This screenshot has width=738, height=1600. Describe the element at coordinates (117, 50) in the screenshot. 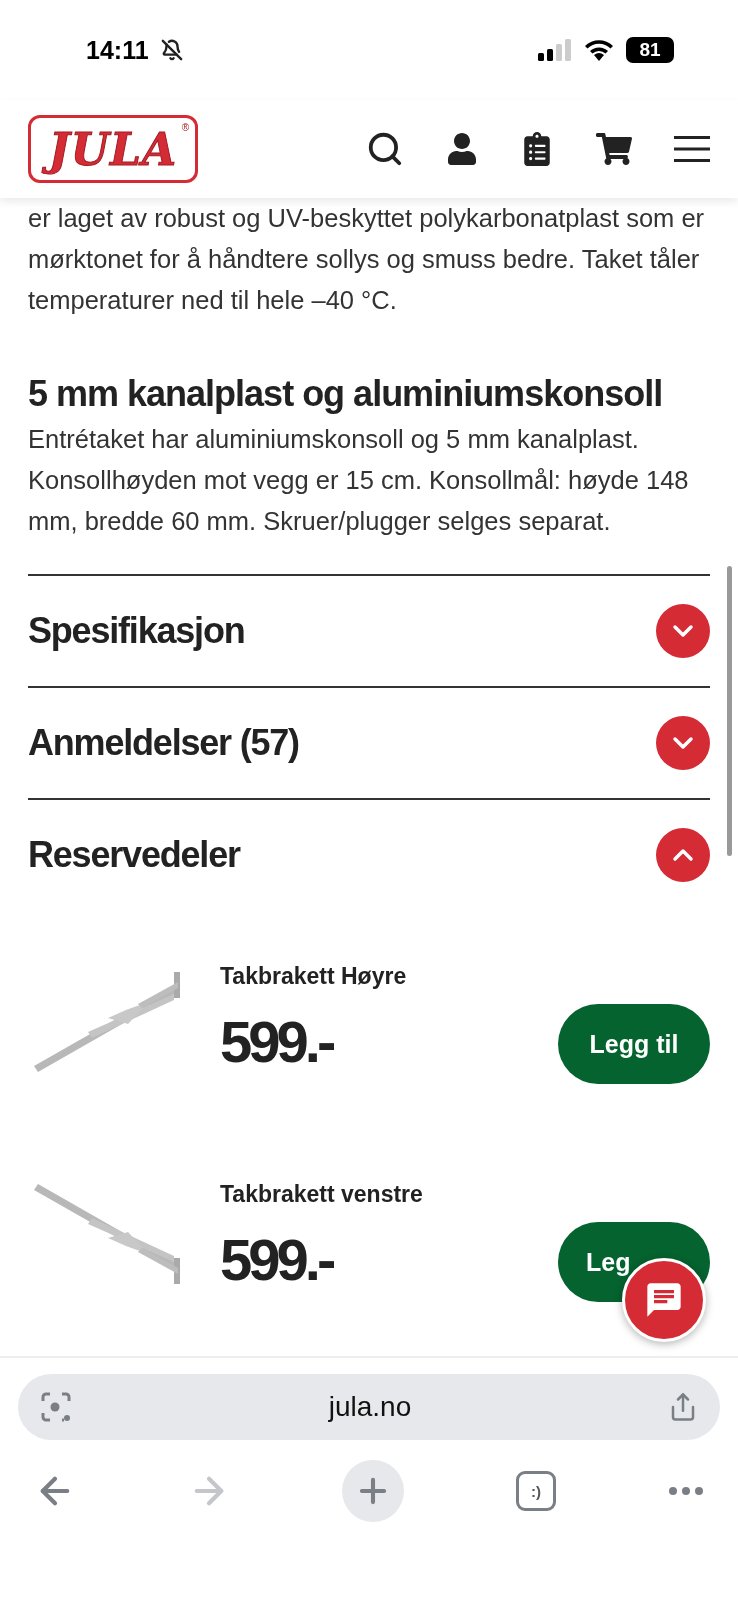

I see `status-time: 14:11` at that location.